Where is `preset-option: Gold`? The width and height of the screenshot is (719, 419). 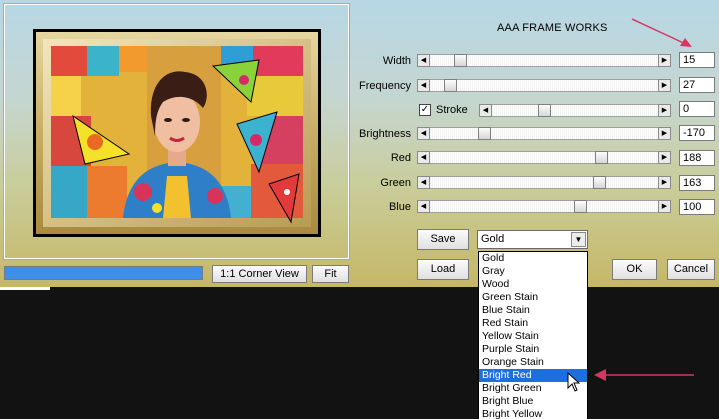
preset-option: Gold is located at coordinates (533, 258).